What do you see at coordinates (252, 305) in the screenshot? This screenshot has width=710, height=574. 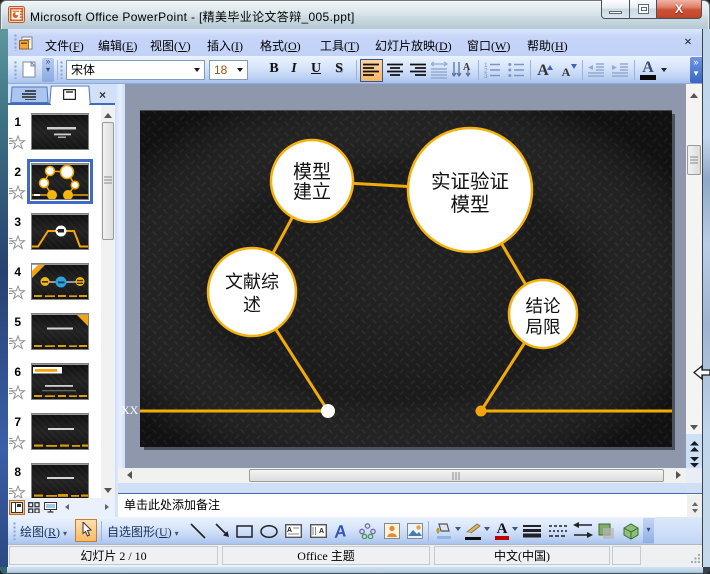 I see `svg-text: 述` at bounding box center [252, 305].